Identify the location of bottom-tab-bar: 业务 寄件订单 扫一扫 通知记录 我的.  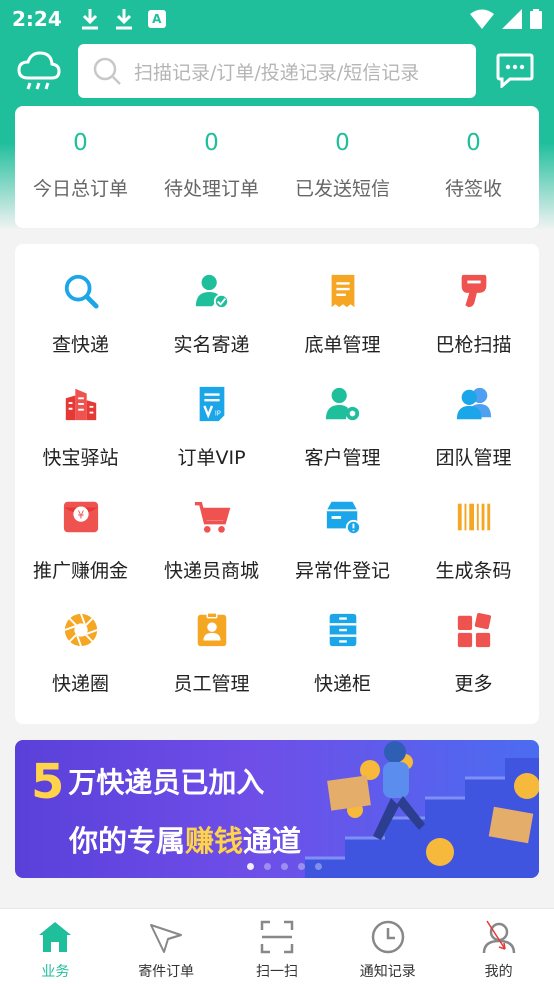
(277, 946).